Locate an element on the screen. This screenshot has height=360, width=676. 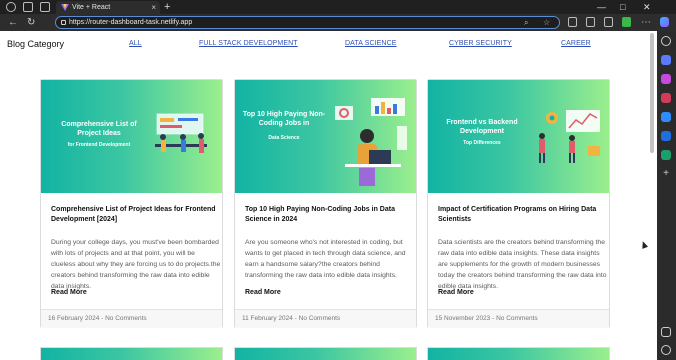
category-heading: Blog Category is located at coordinates (36, 44).